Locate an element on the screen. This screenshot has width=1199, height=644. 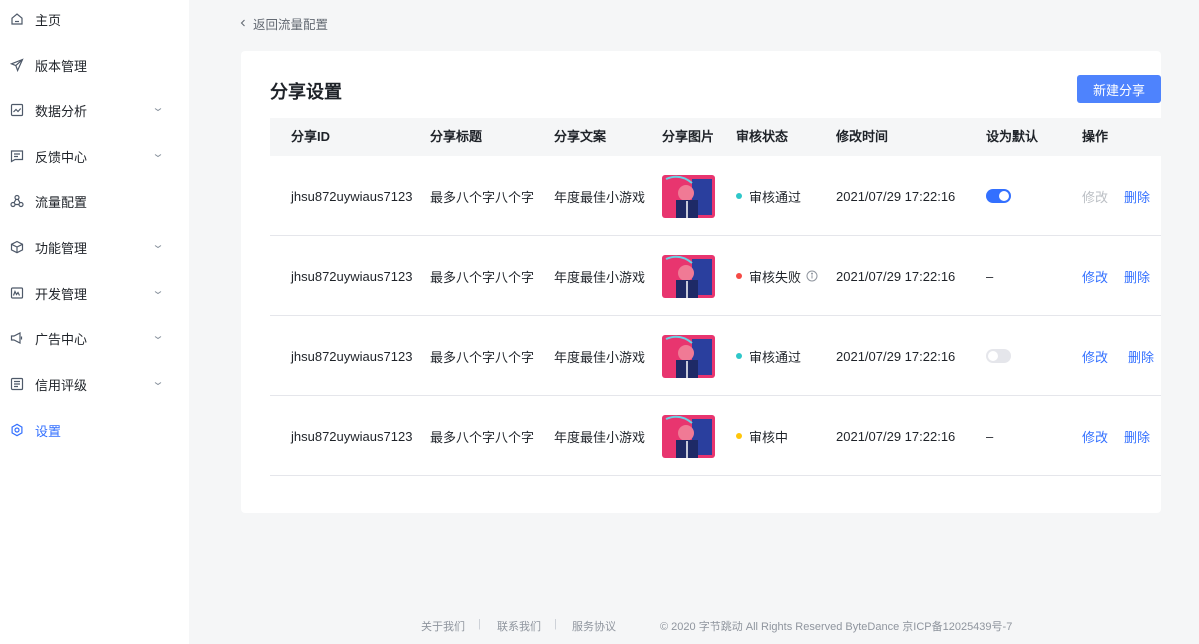
default-cell is located at coordinates (998, 356).